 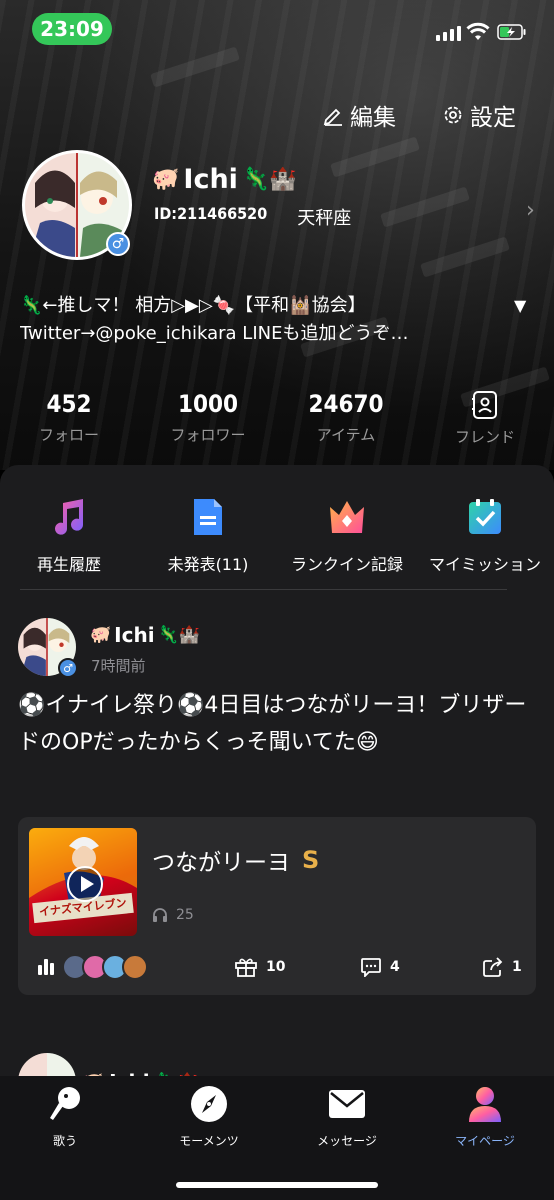 What do you see at coordinates (178, 635) in the screenshot?
I see `author-suffix-emoji: 🦎🏰` at bounding box center [178, 635].